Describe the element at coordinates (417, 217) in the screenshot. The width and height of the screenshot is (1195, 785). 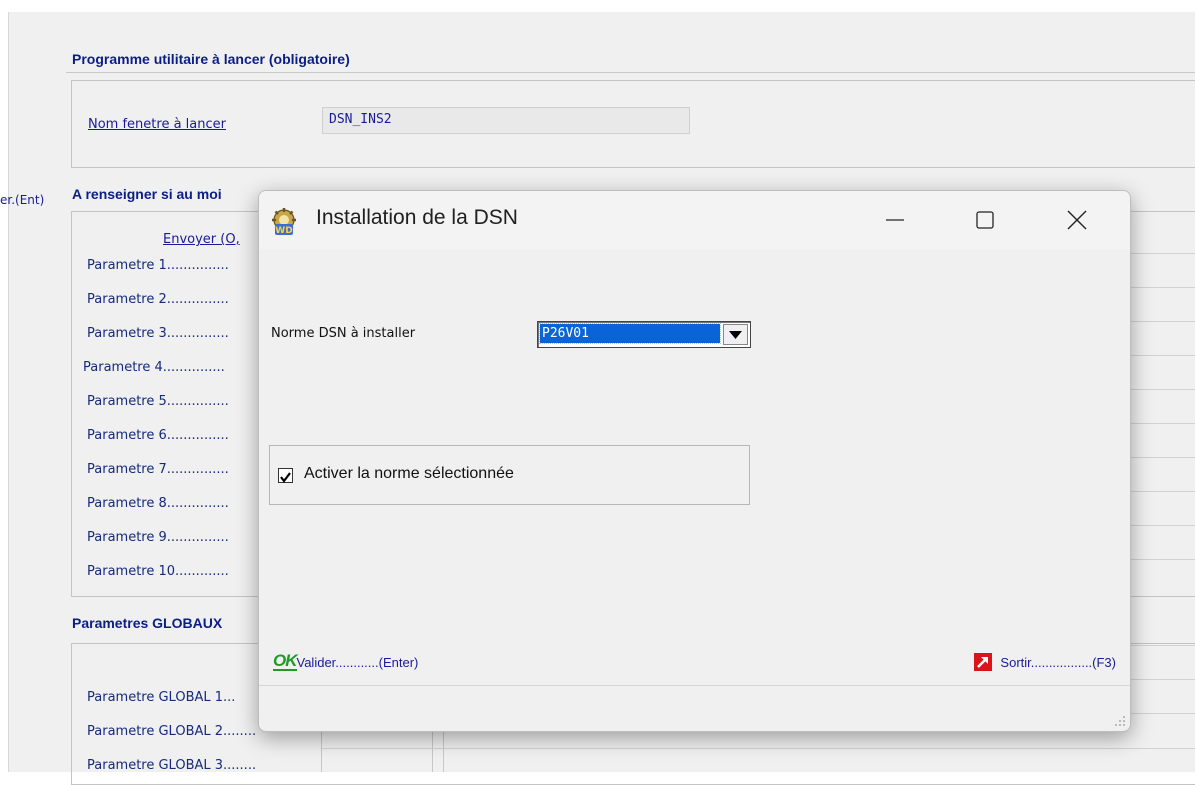
I see `dialog-title: Installation de la DSN` at that location.